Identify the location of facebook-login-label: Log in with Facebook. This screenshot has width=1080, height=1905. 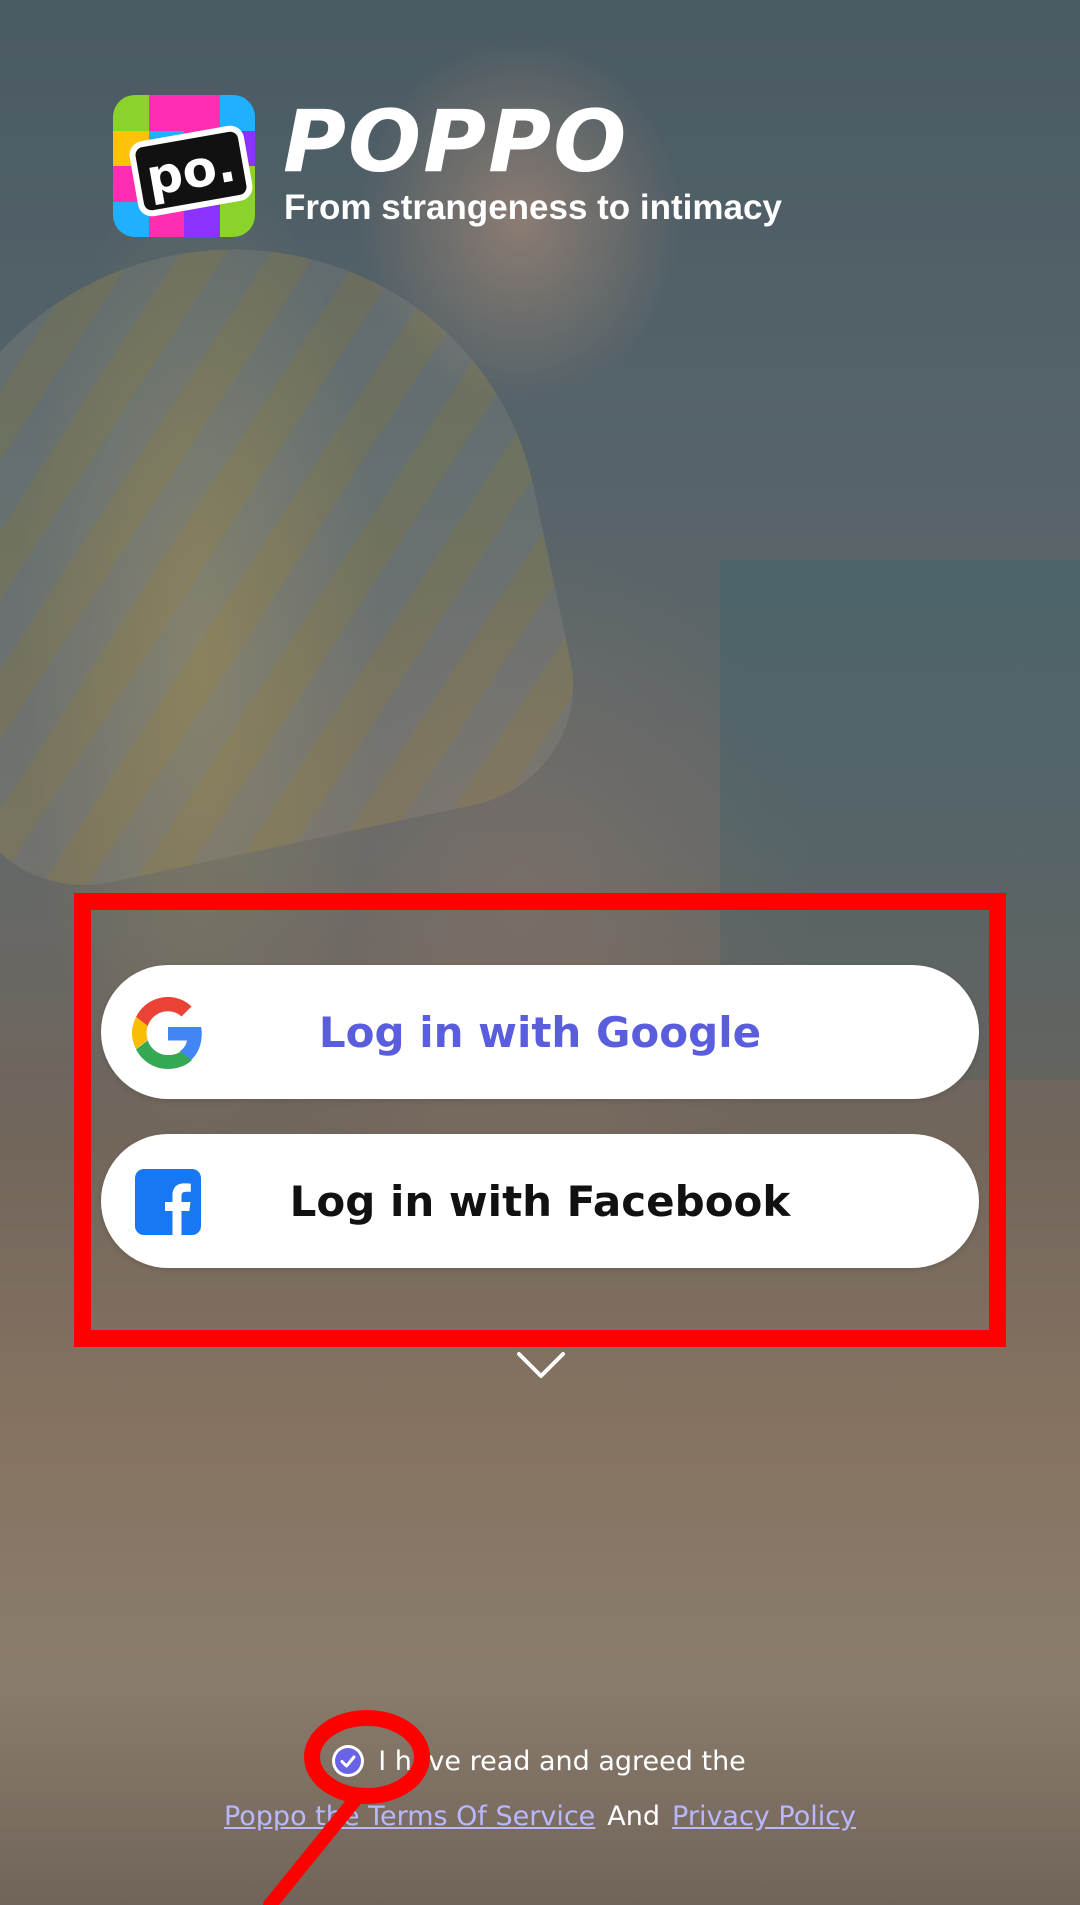
(540, 1201).